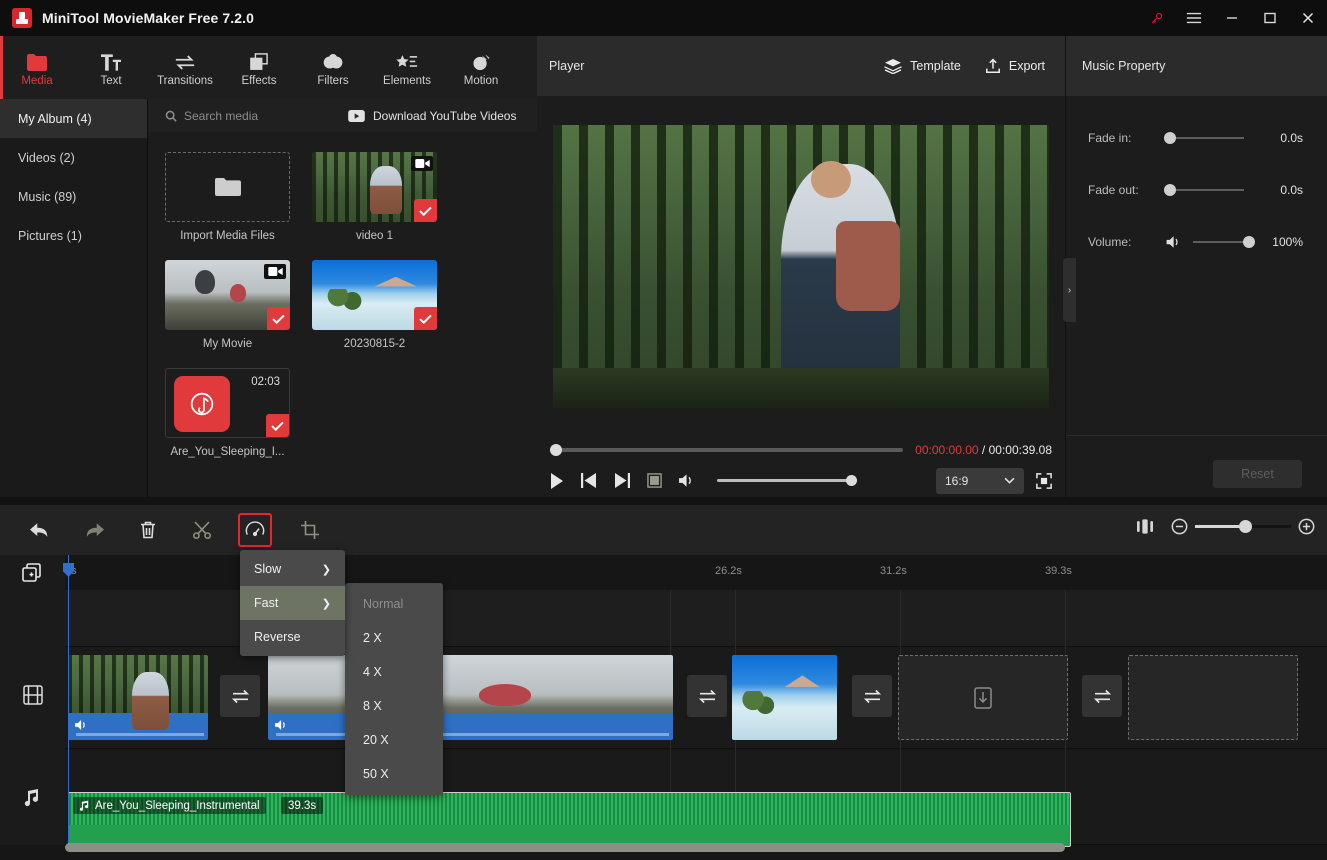 This screenshot has height=860, width=1327. Describe the element at coordinates (1170, 190) in the screenshot. I see `fade-out-handle` at that location.